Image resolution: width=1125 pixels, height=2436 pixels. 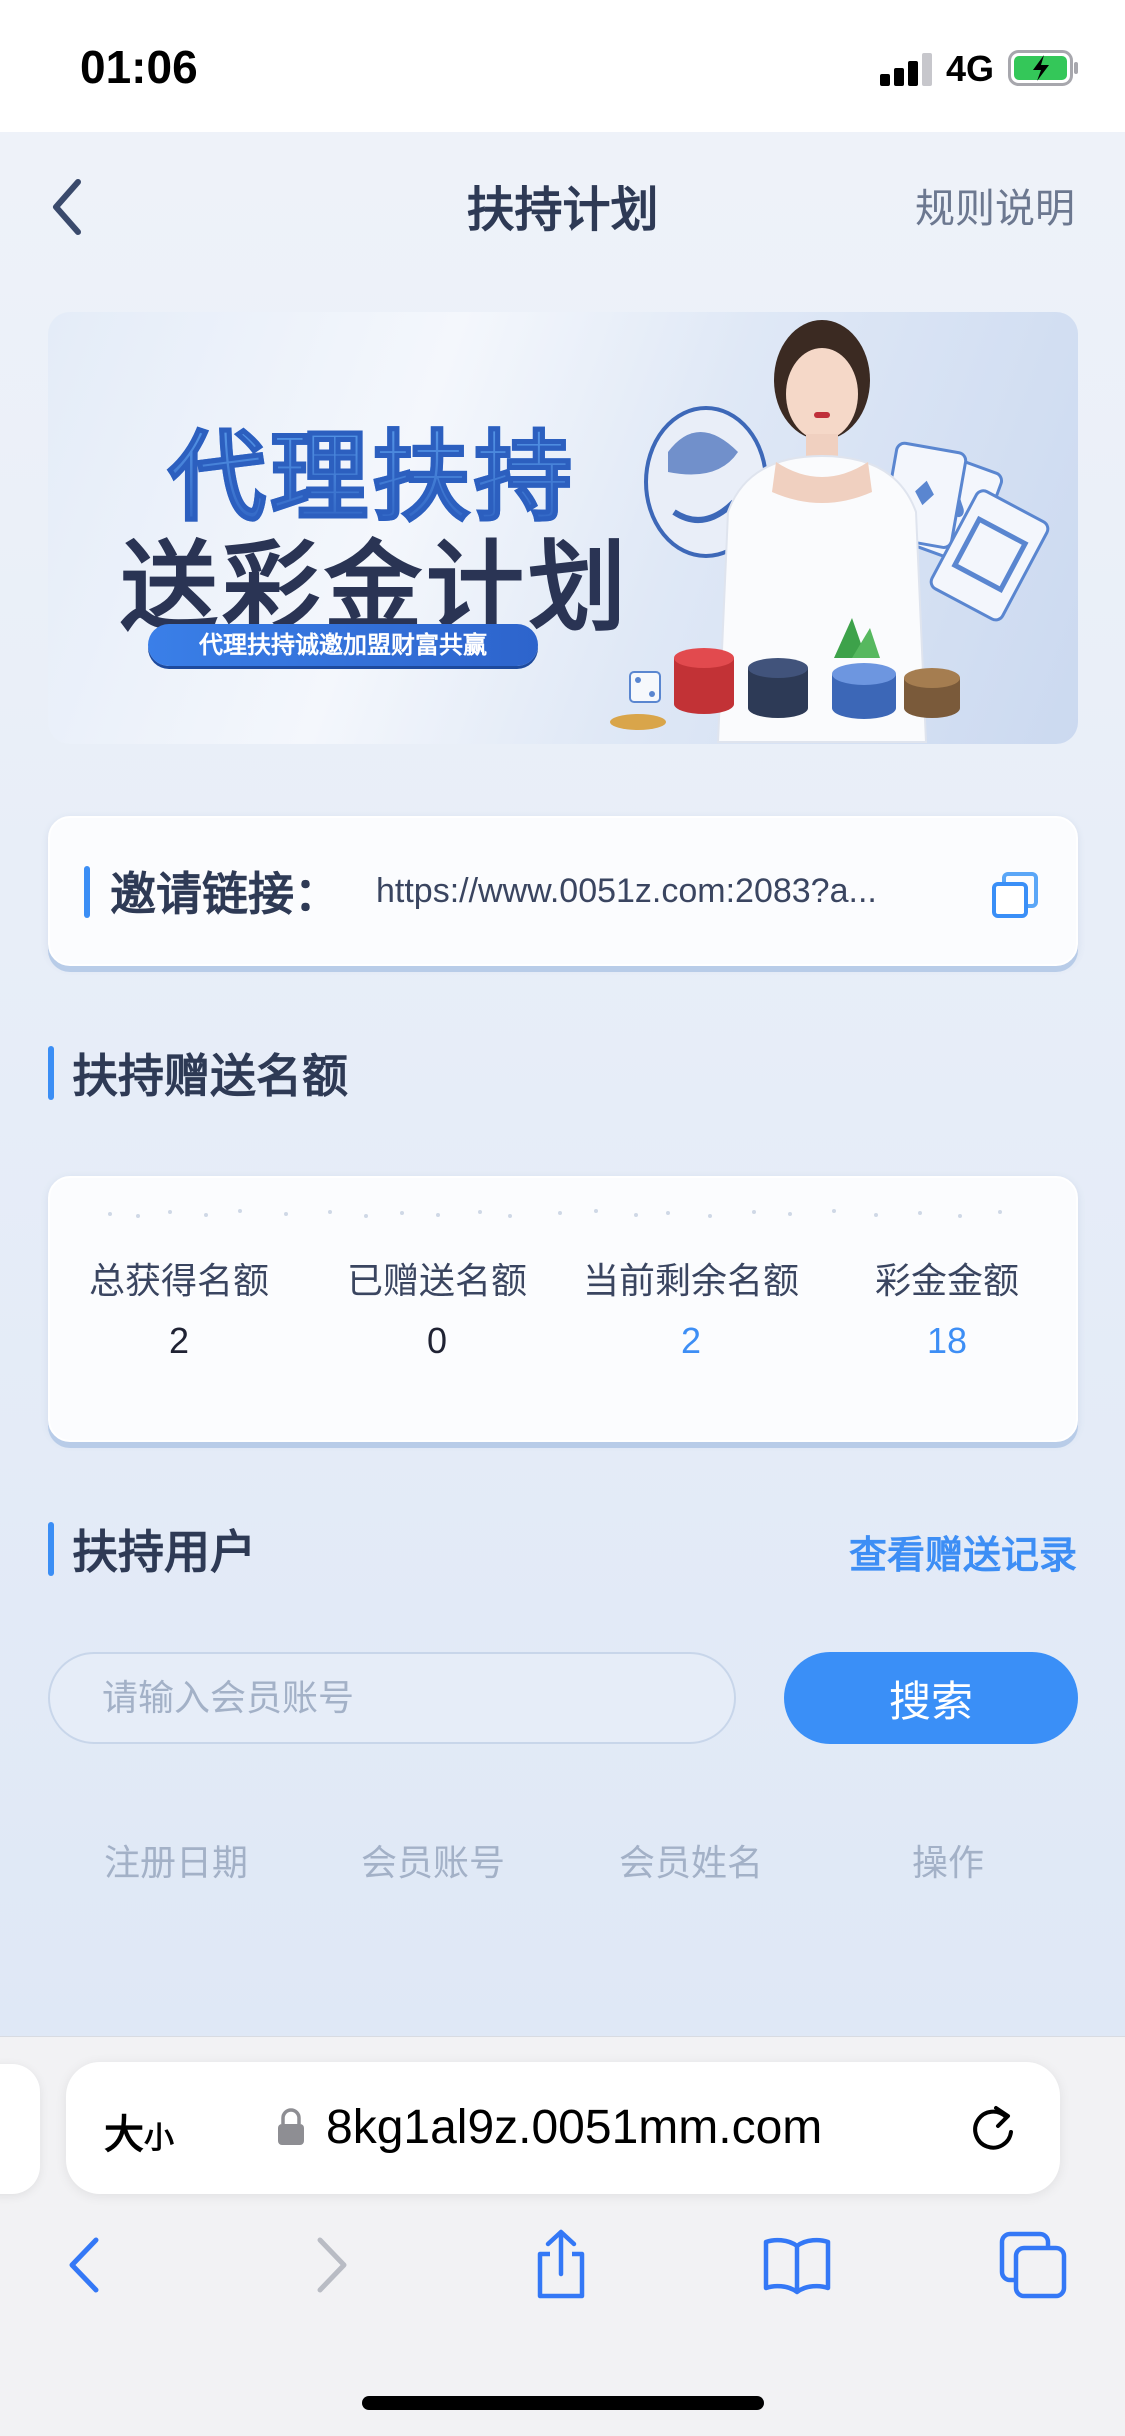 I want to click on banner-tagline: 代理扶持诚邀加盟财富共赢, so click(x=343, y=645).